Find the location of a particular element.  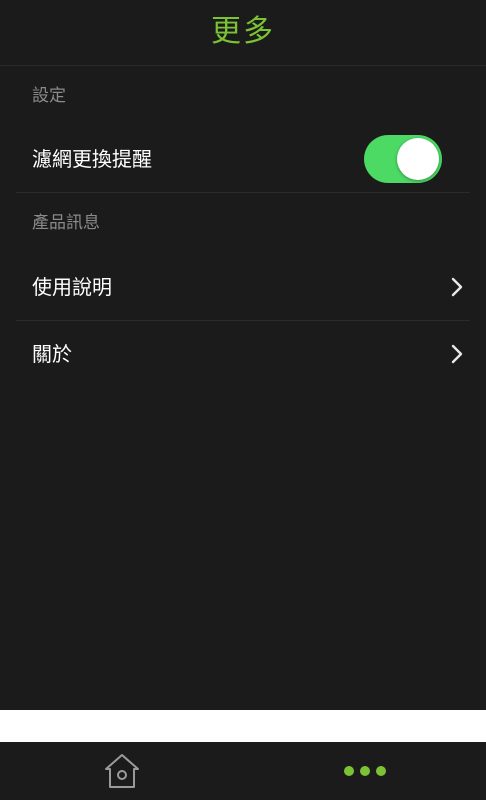

filter-reminder-label: 濾網更換提醒 is located at coordinates (92, 159).